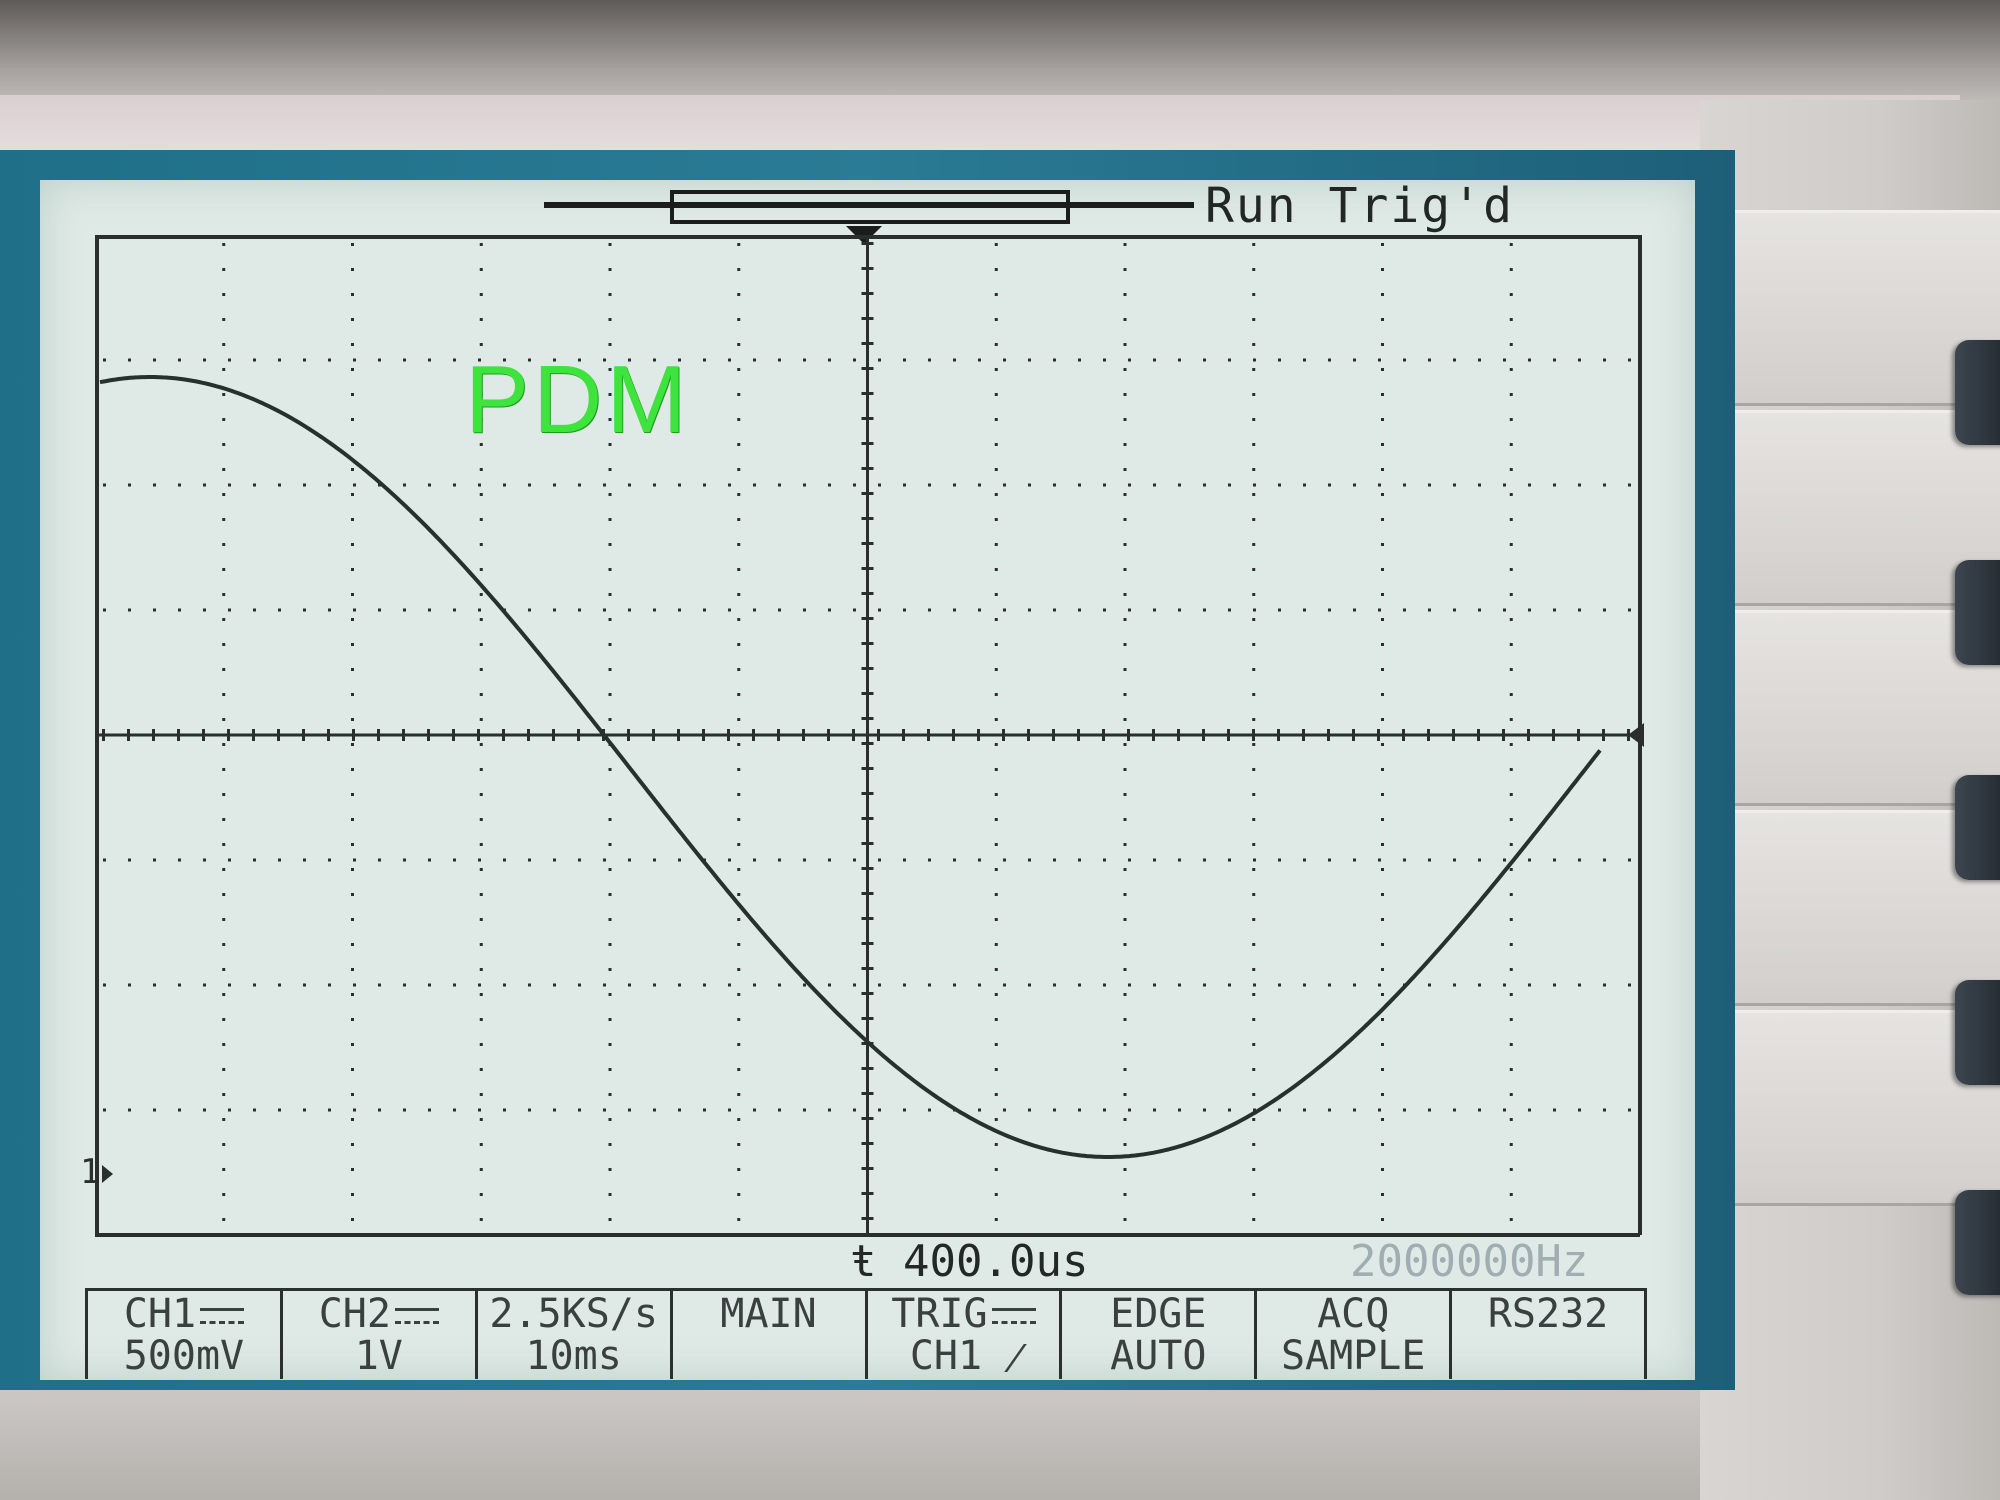  What do you see at coordinates (572, 1335) in the screenshot?
I see `menu-timebase: 2.5KS/s 10ms` at bounding box center [572, 1335].